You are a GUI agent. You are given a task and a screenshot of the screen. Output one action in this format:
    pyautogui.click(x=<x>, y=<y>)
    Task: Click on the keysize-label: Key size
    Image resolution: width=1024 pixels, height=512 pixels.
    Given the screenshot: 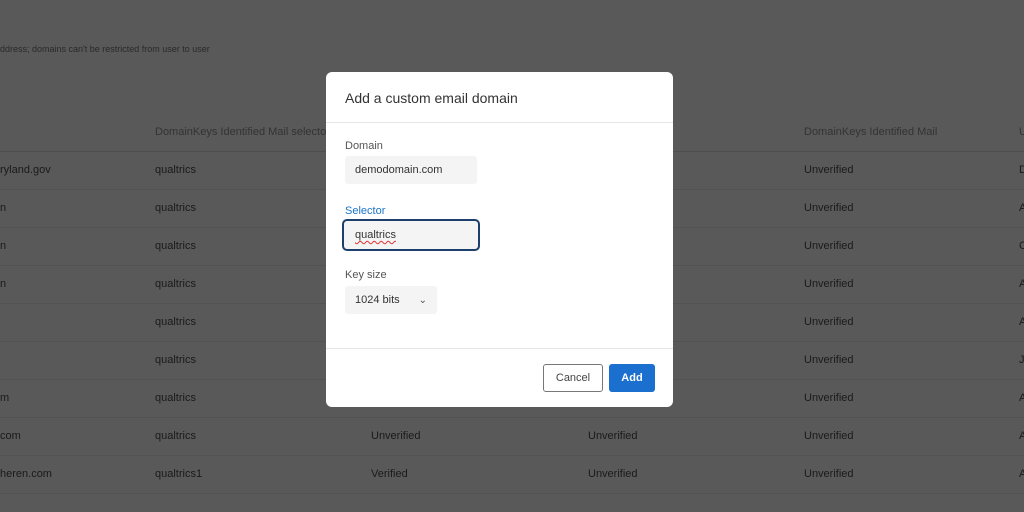 What is the action you would take?
    pyautogui.click(x=366, y=275)
    